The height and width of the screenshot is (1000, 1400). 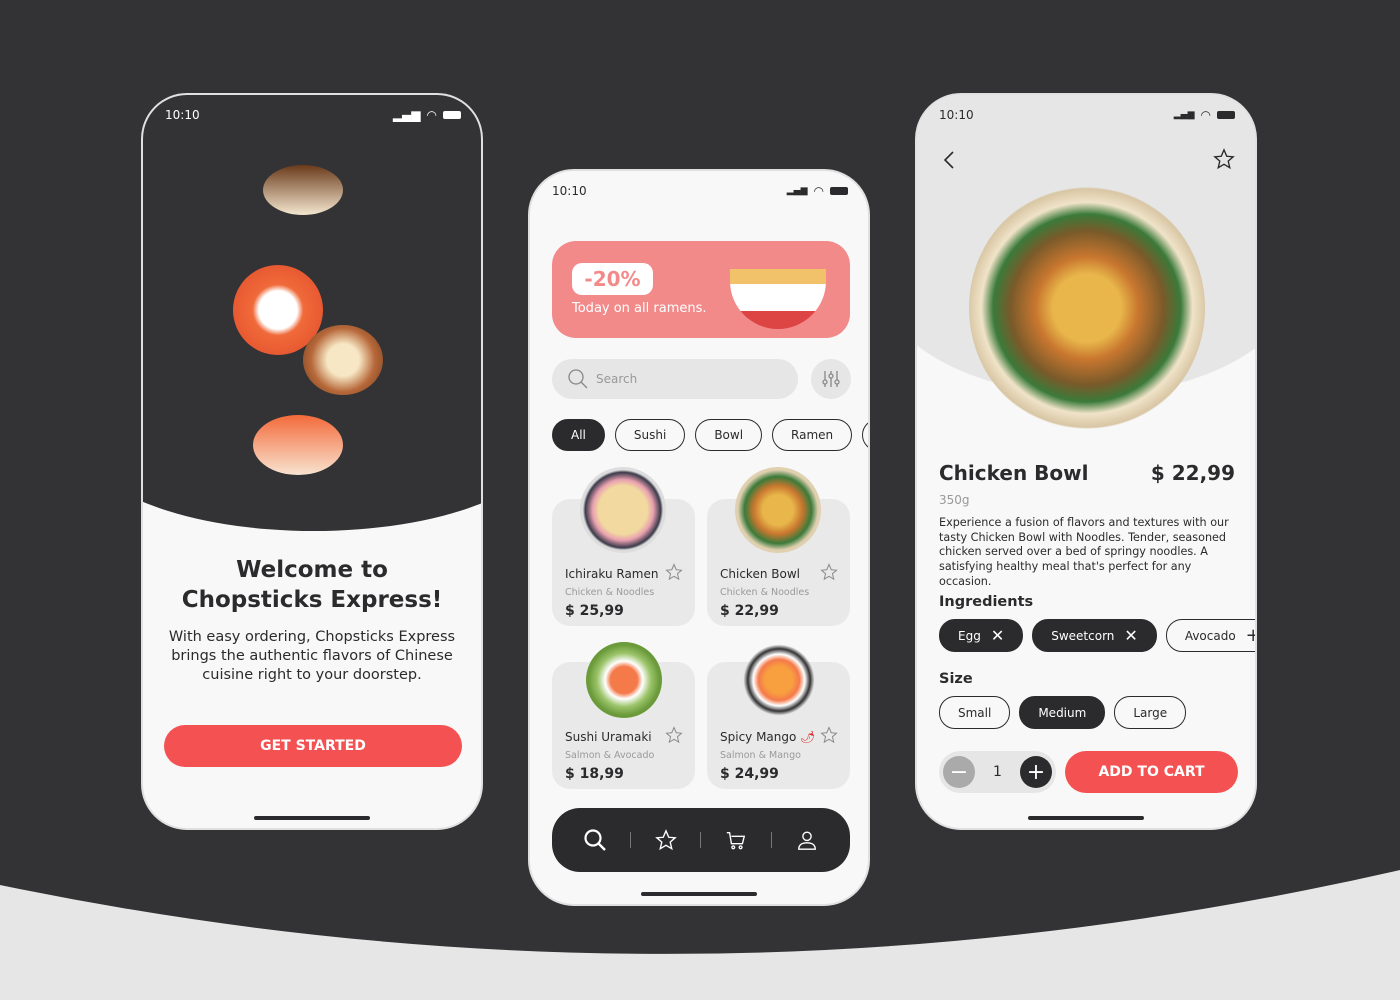 What do you see at coordinates (749, 774) in the screenshot?
I see `food-price: $ 24,99` at bounding box center [749, 774].